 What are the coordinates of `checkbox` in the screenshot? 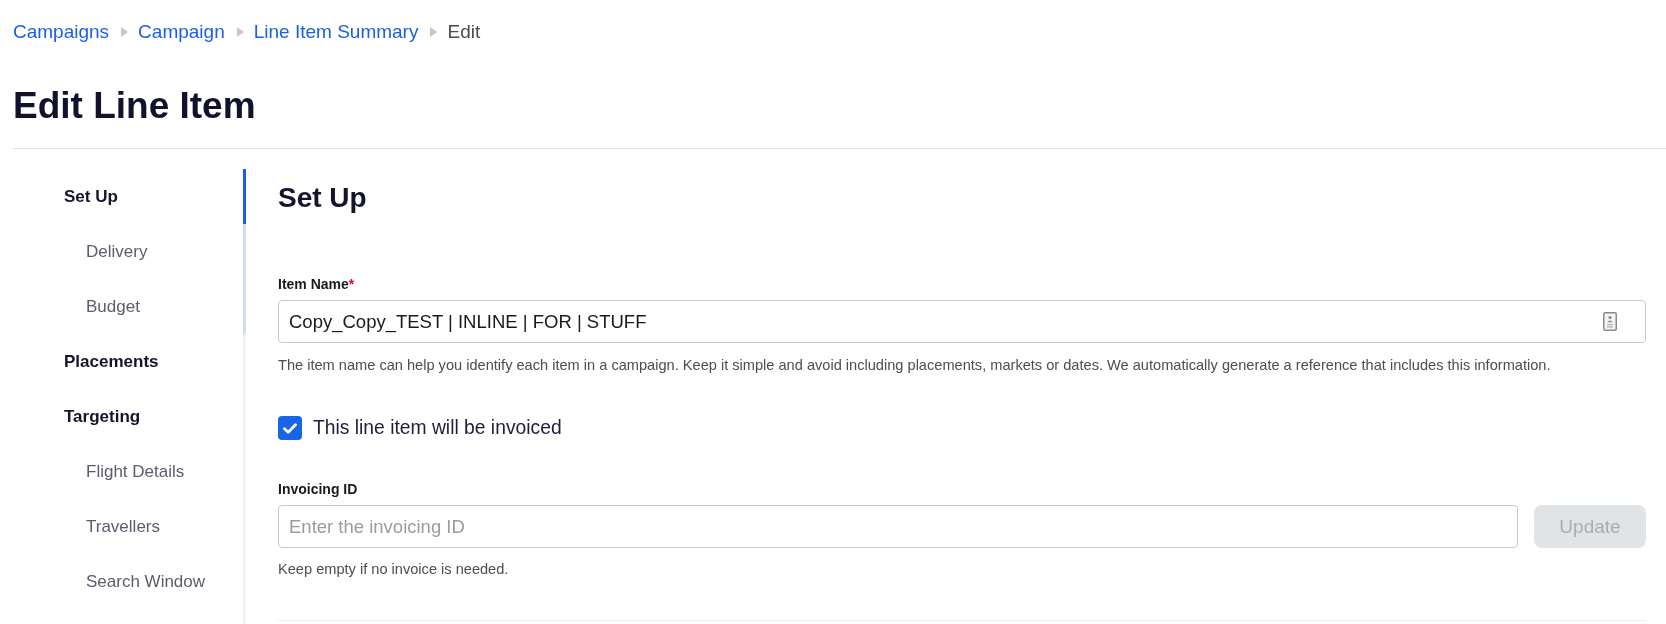 It's located at (290, 428).